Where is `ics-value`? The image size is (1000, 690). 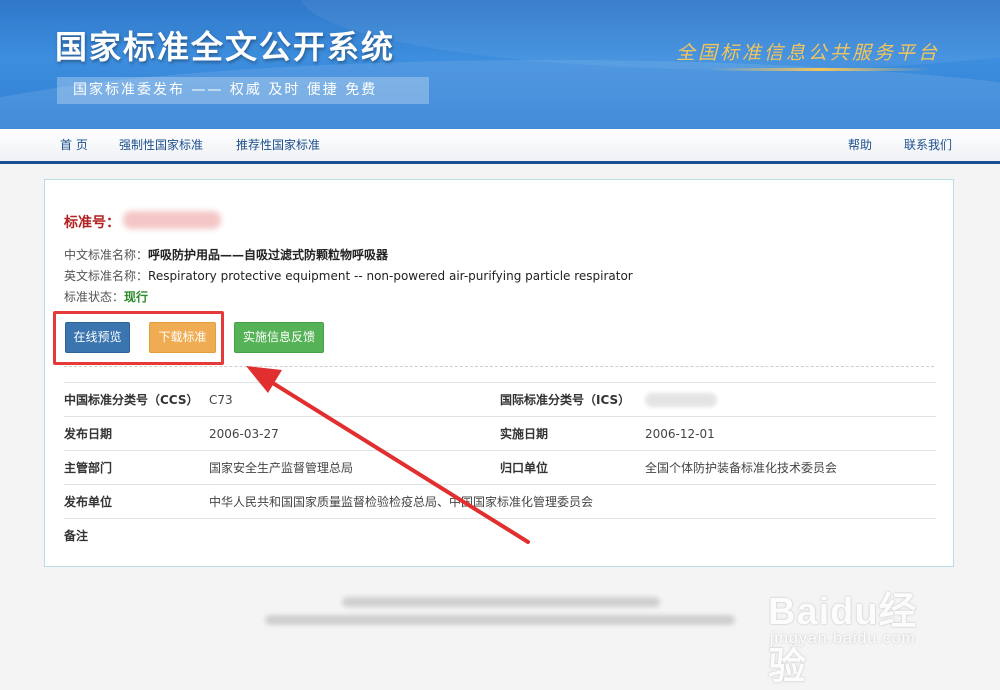 ics-value is located at coordinates (790, 399).